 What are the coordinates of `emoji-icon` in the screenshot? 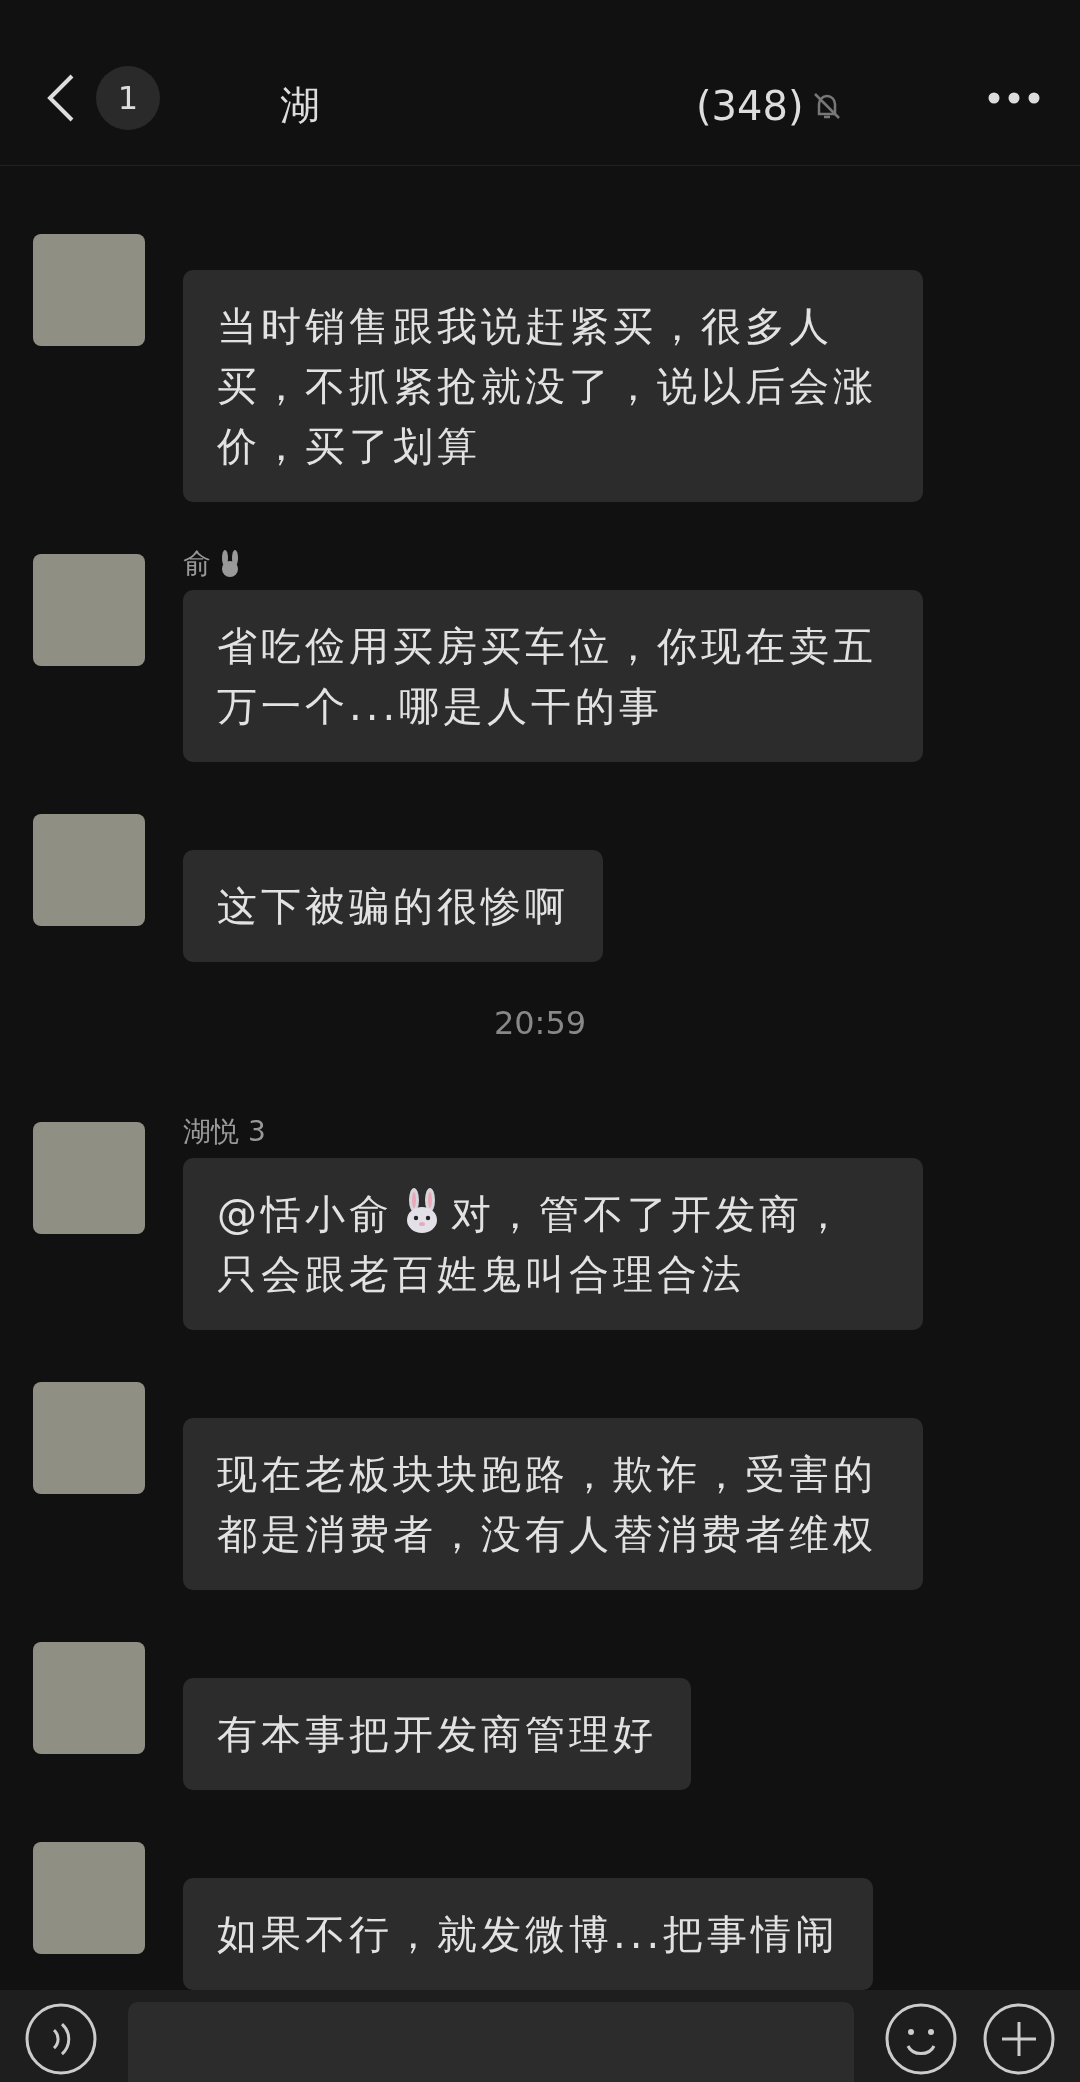 It's located at (921, 2039).